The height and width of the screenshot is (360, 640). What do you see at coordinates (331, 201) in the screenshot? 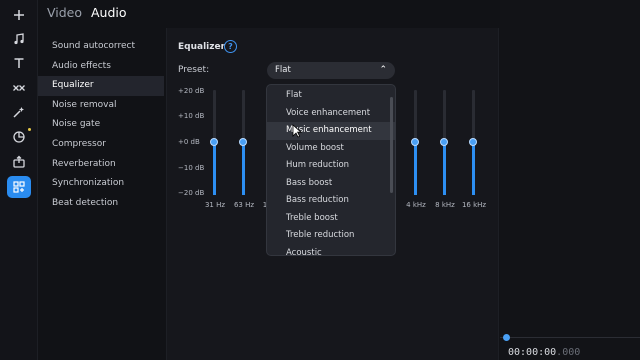
I see `preset-option-bass-reduction: Bass reduction` at bounding box center [331, 201].